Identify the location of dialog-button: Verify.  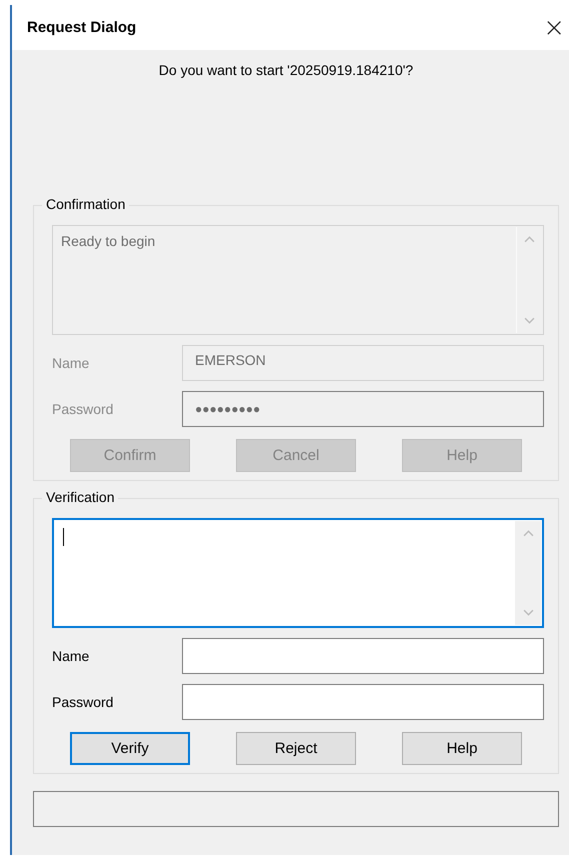
(130, 748).